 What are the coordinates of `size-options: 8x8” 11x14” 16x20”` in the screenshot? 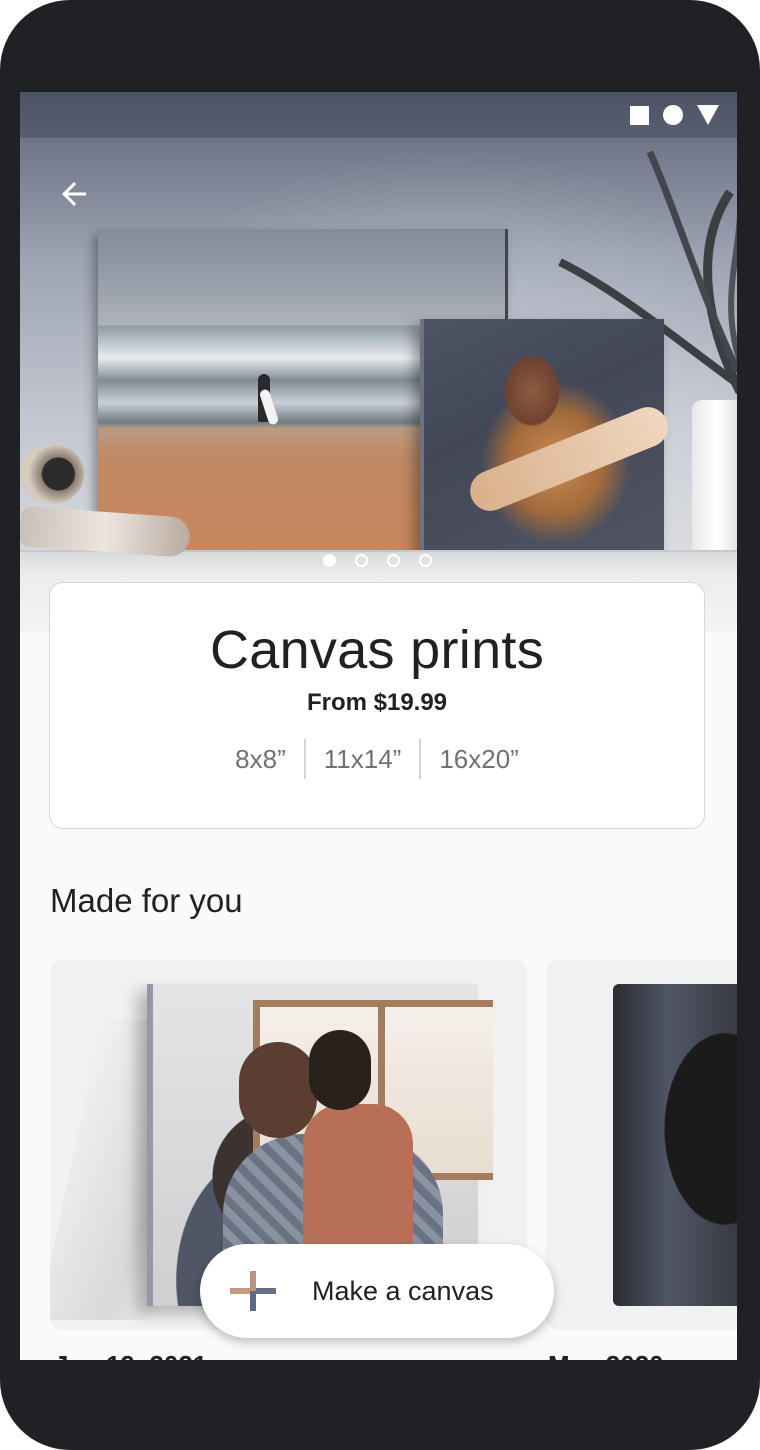 It's located at (377, 759).